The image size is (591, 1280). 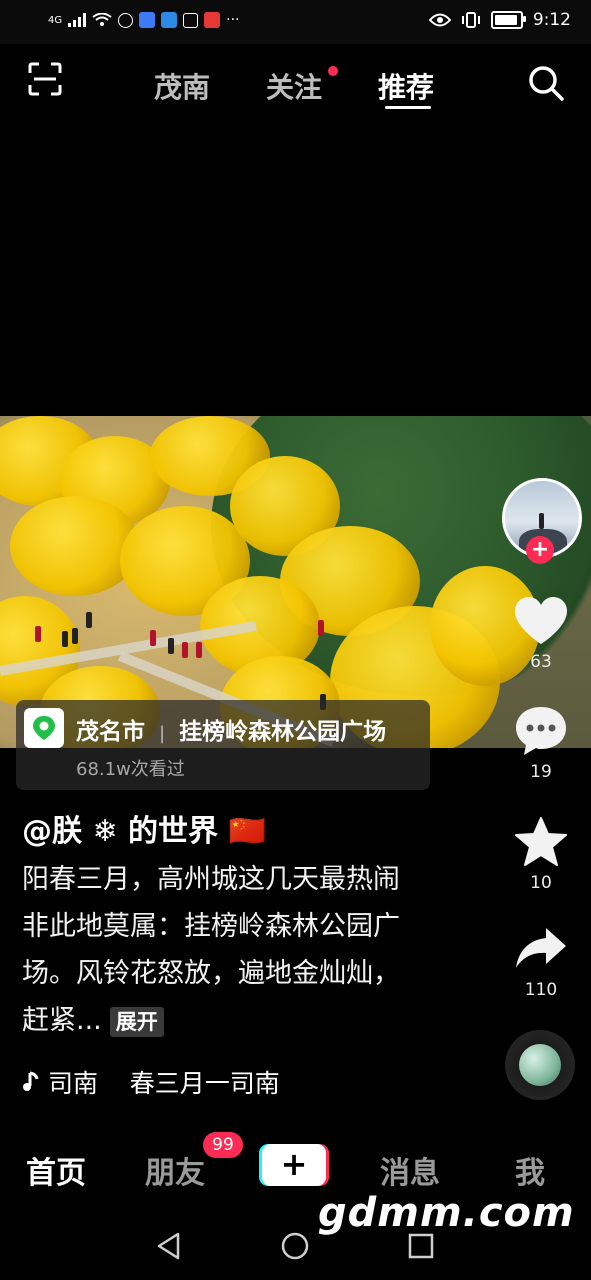 I want to click on app-red-icon, so click(x=212, y=20).